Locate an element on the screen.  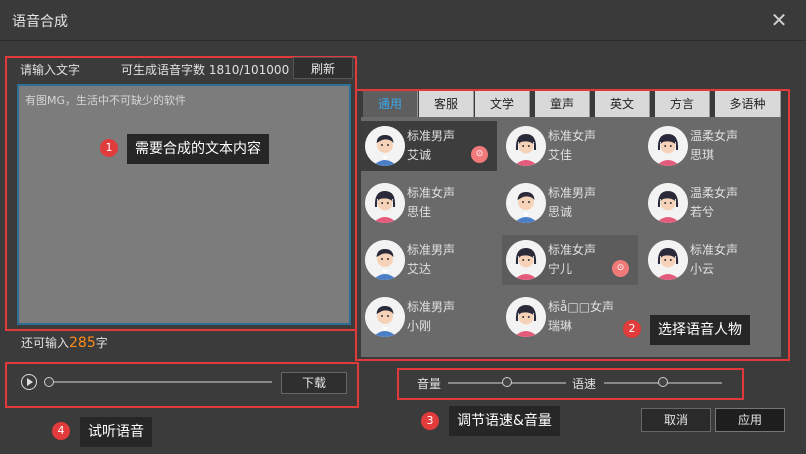
remain-suffix: 字 is located at coordinates (101, 343).